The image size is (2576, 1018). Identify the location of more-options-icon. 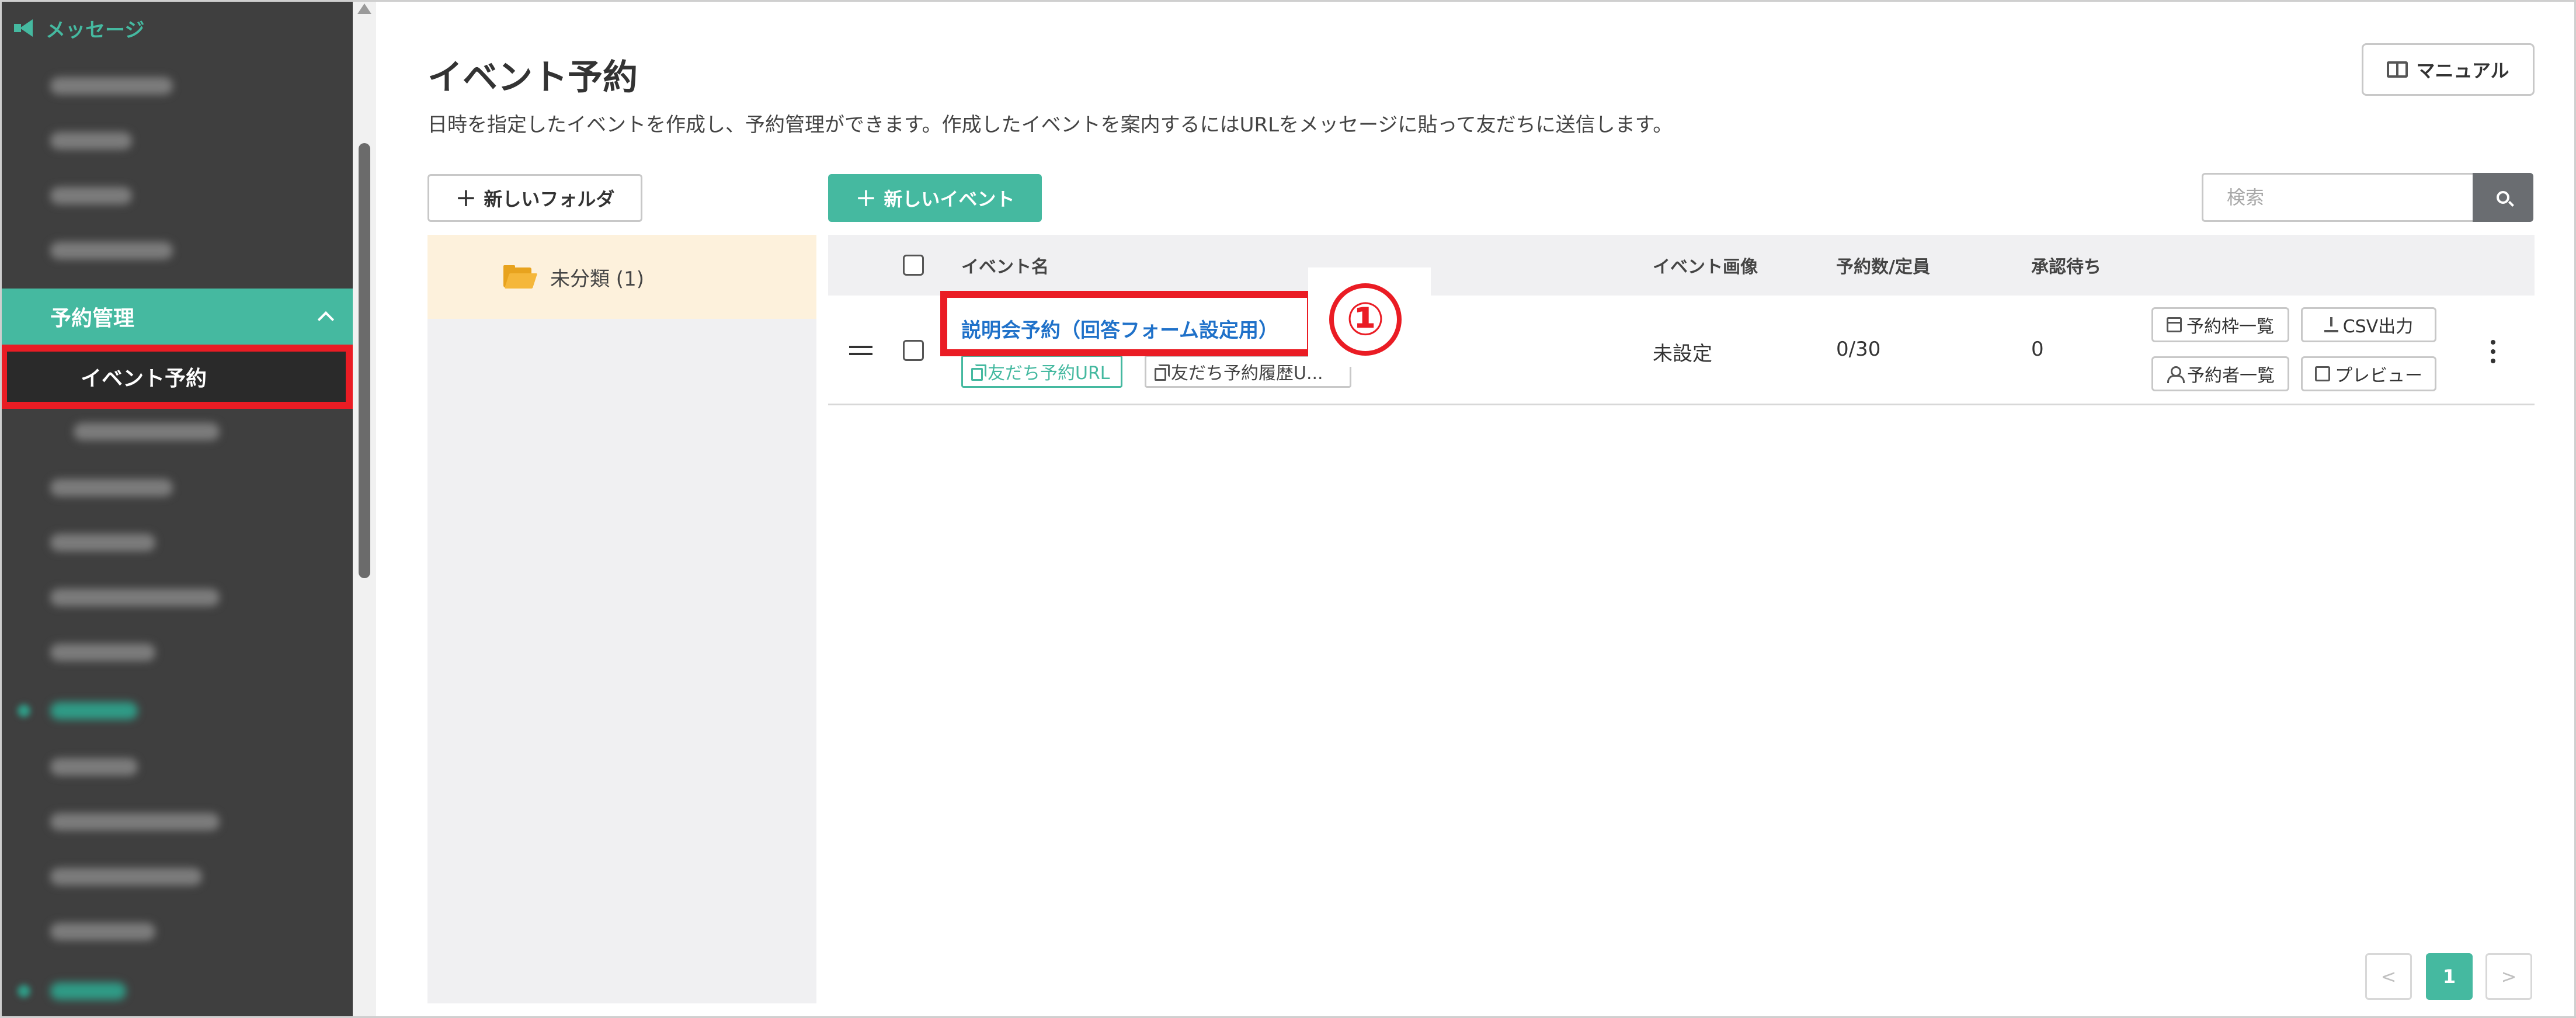
(2493, 352).